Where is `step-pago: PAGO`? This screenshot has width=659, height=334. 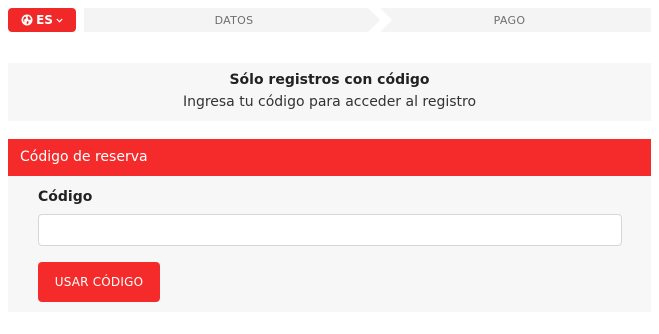
step-pago: PAGO is located at coordinates (509, 20).